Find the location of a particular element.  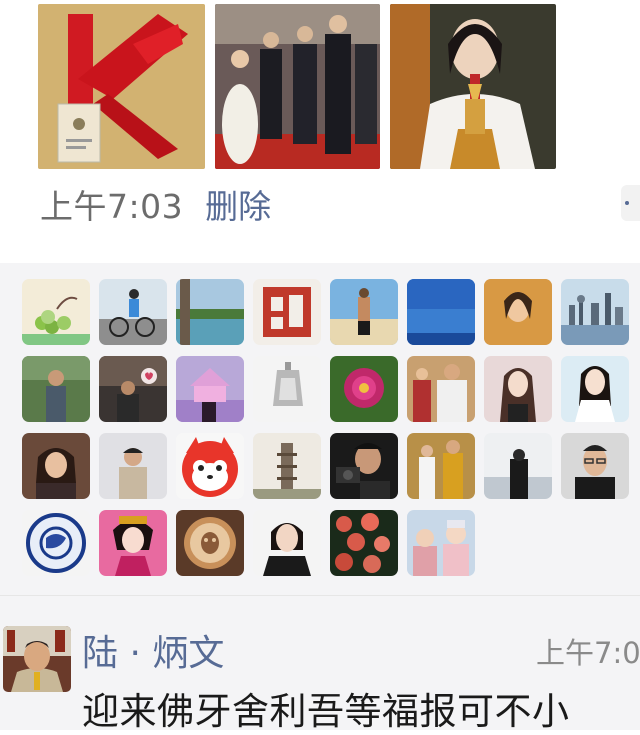

author-avatar-image is located at coordinates (37, 659).